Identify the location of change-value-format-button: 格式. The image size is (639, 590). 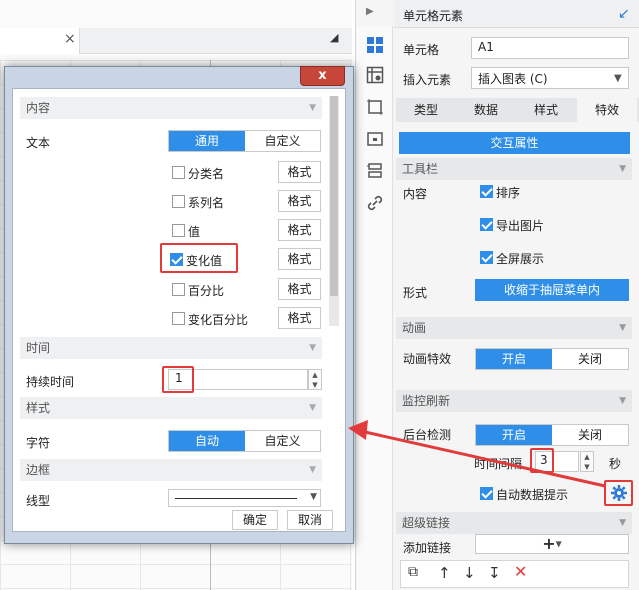
(299, 259).